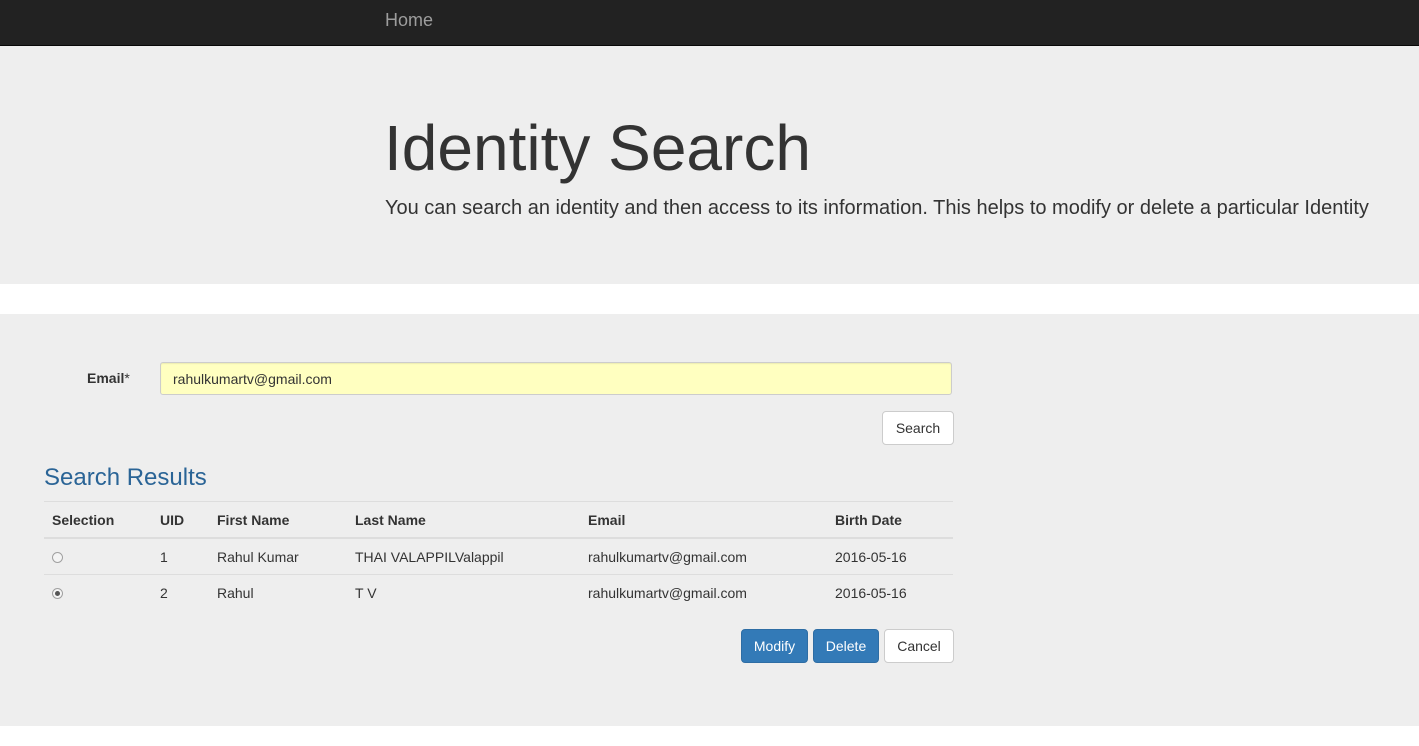 Image resolution: width=1419 pixels, height=746 pixels. Describe the element at coordinates (180, 556) in the screenshot. I see `uid-cell: 1` at that location.